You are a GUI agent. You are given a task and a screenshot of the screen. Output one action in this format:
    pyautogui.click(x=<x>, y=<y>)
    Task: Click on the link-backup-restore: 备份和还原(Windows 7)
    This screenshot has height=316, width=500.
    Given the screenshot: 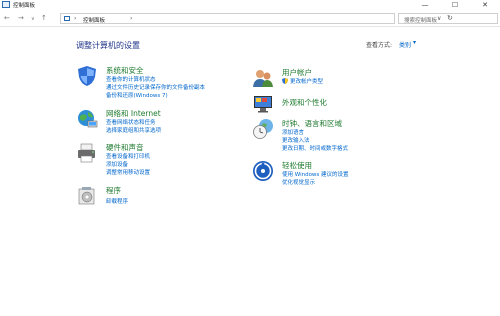 What is the action you would take?
    pyautogui.click(x=137, y=95)
    